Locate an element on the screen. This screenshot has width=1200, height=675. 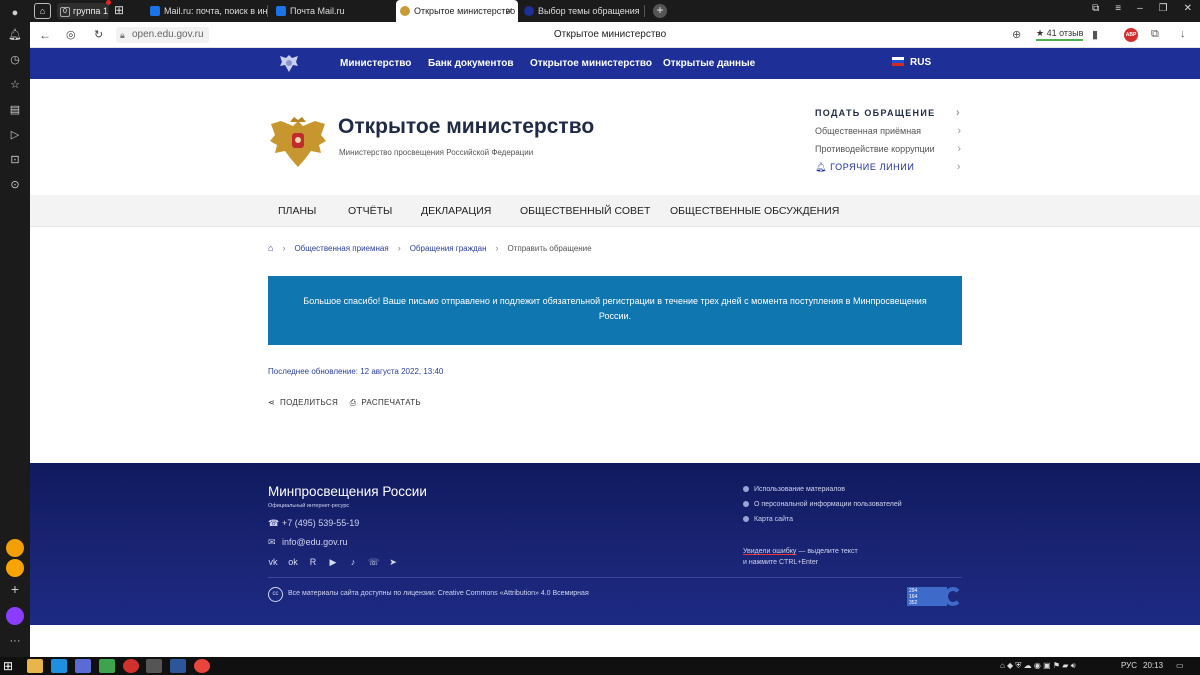
footer-link-privacy: О персональной информации пользователей is located at coordinates (822, 504).